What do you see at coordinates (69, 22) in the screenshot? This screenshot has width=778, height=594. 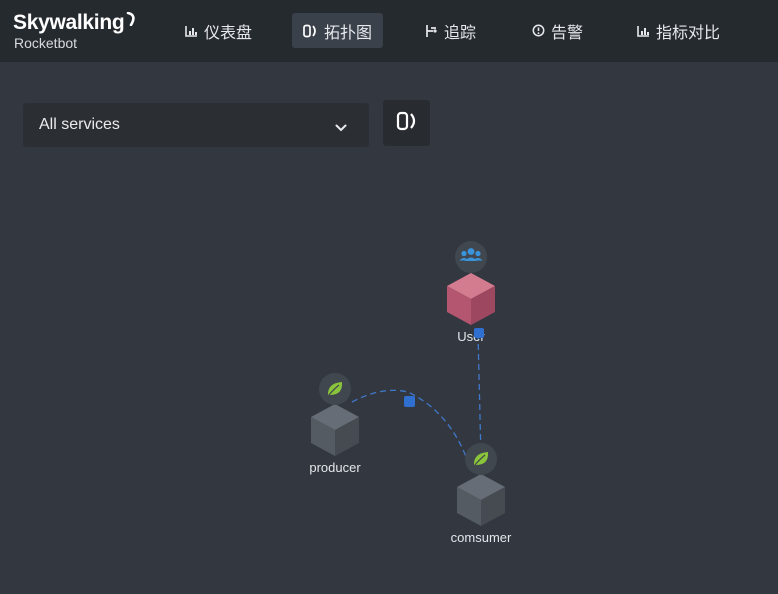 I see `logo-brand: Skywalking` at bounding box center [69, 22].